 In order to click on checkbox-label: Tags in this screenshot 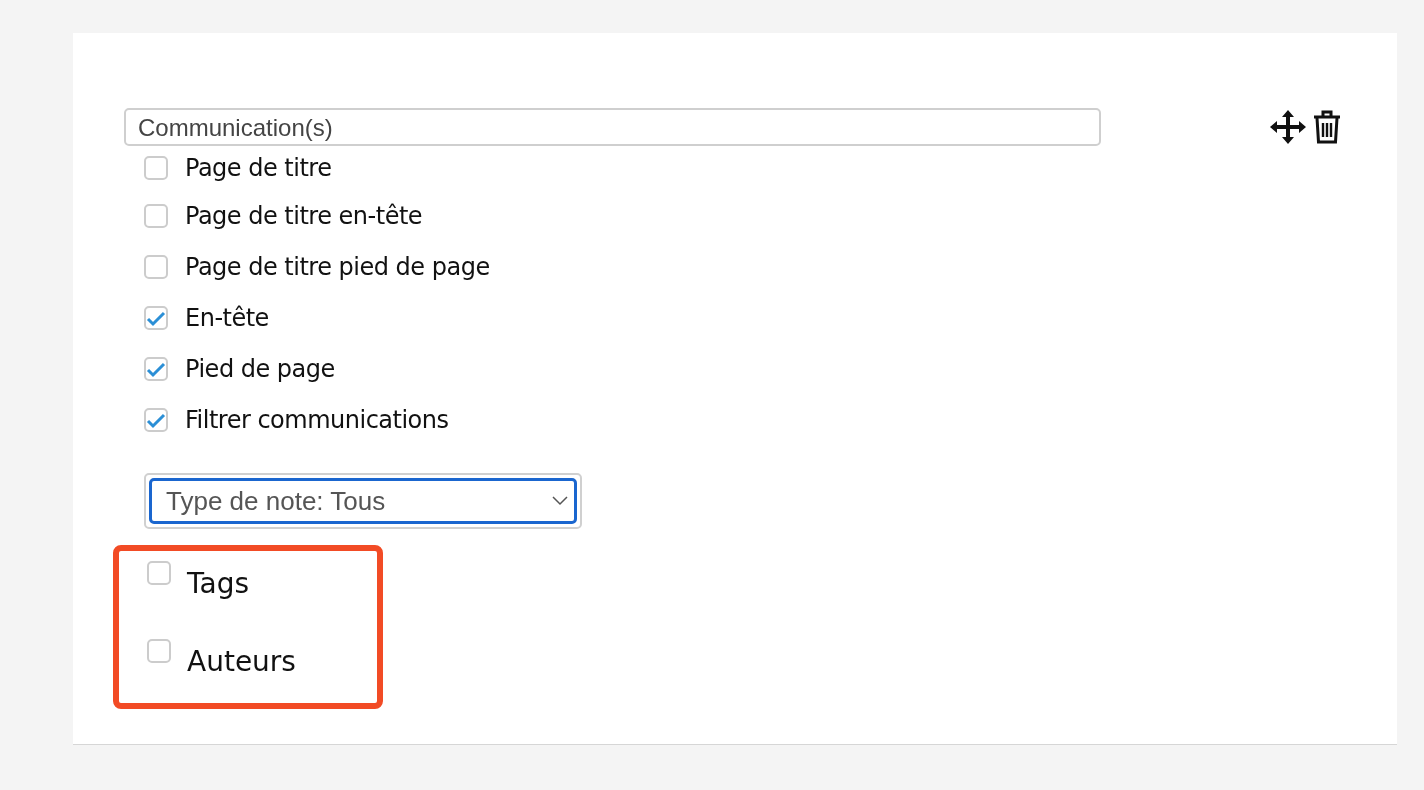, I will do `click(218, 583)`.